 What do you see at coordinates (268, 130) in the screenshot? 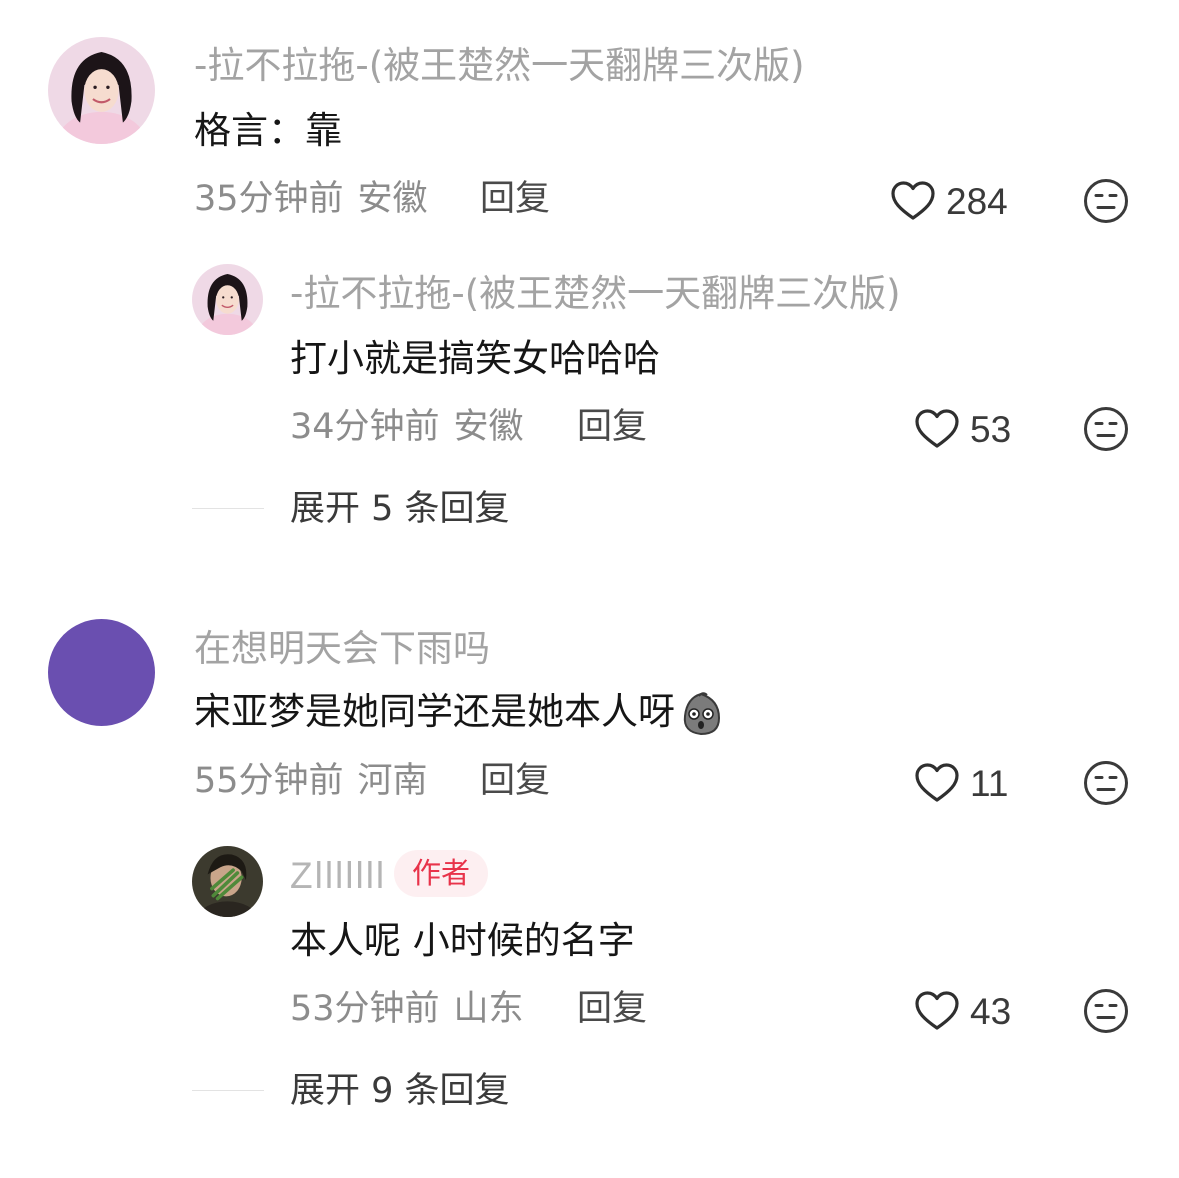
I see `comment-text: 格言：靠` at bounding box center [268, 130].